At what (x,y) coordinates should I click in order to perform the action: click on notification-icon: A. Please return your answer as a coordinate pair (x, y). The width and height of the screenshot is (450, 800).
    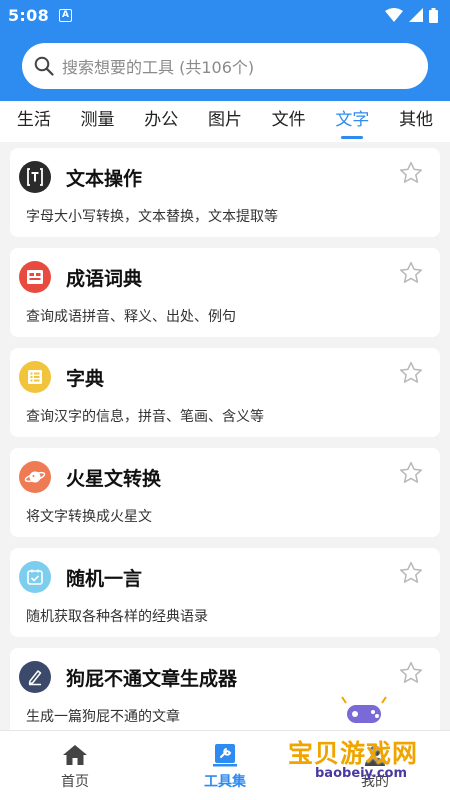
    Looking at the image, I should click on (65, 15).